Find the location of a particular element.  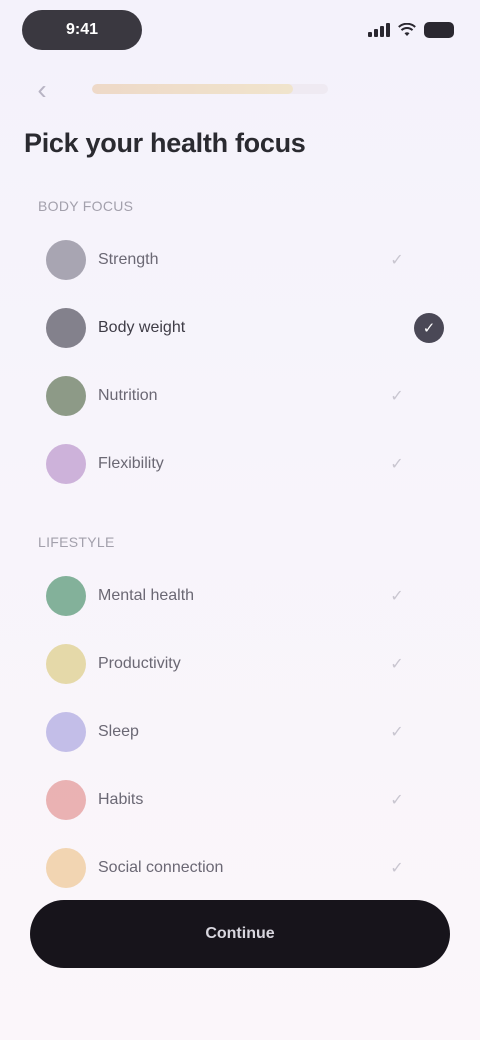

item-label: Habits is located at coordinates (121, 799).